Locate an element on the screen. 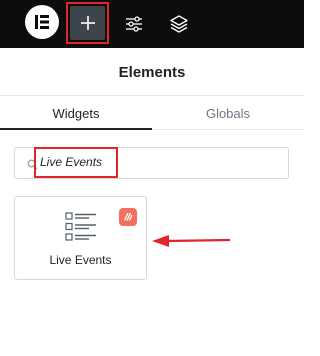 The height and width of the screenshot is (356, 320). pro-badge-icon is located at coordinates (128, 217).